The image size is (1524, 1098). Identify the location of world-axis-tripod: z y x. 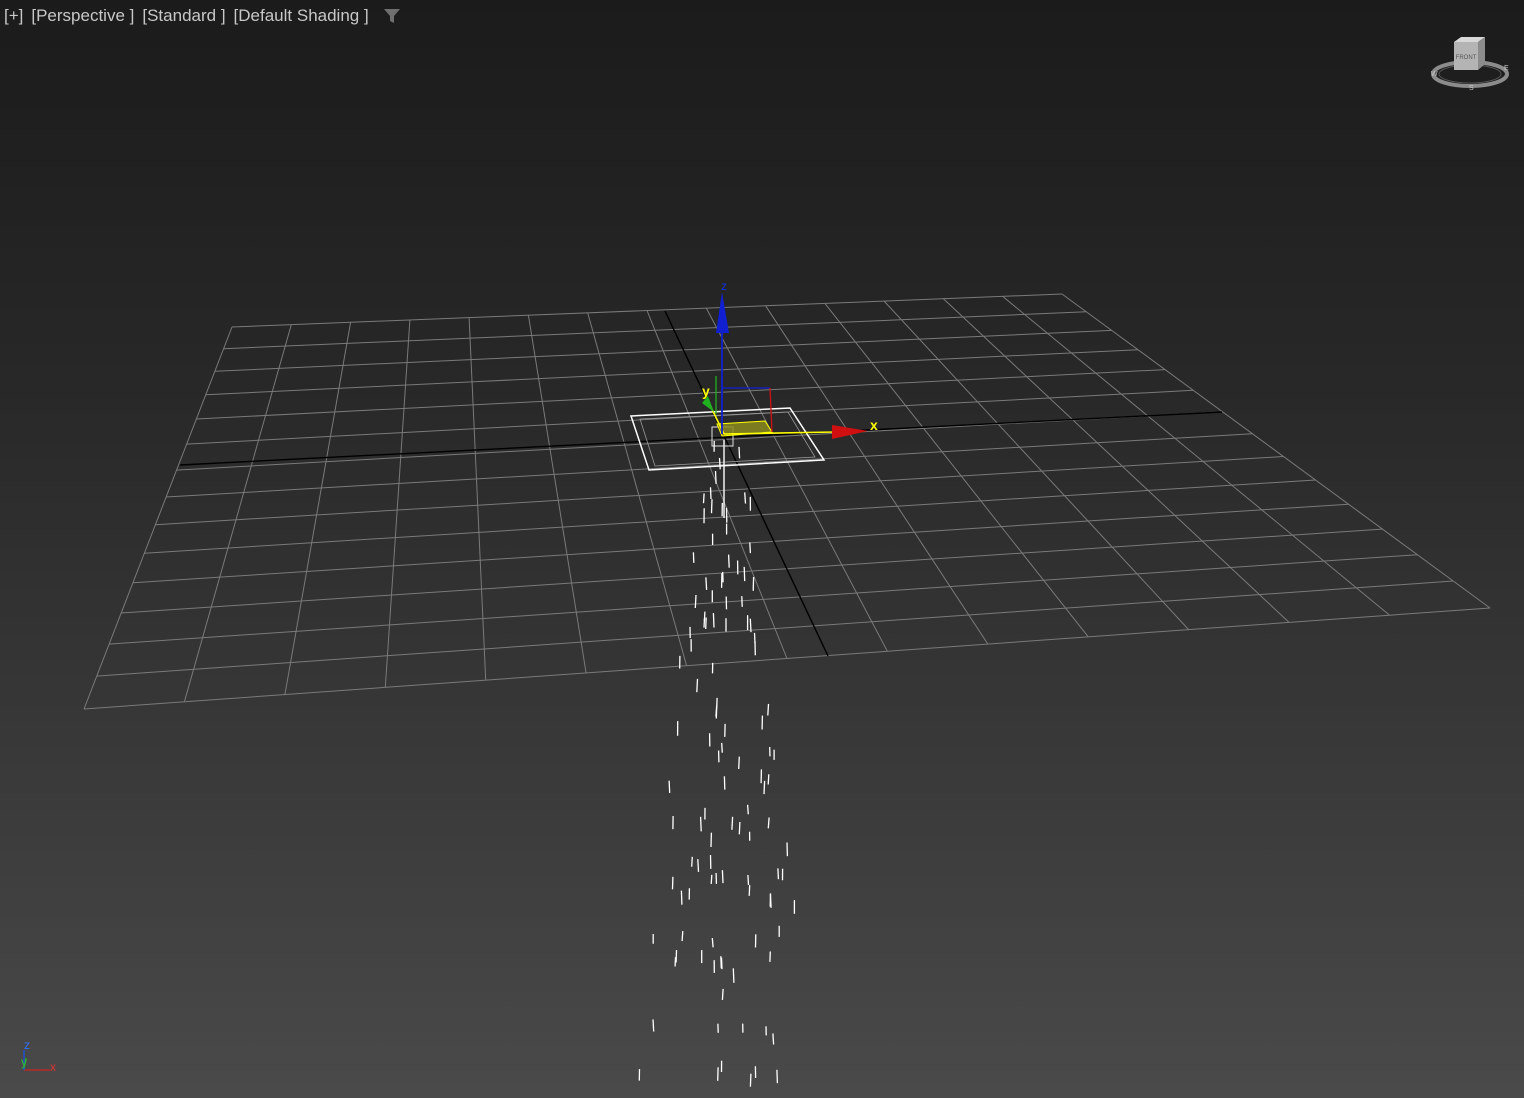
(38, 1056).